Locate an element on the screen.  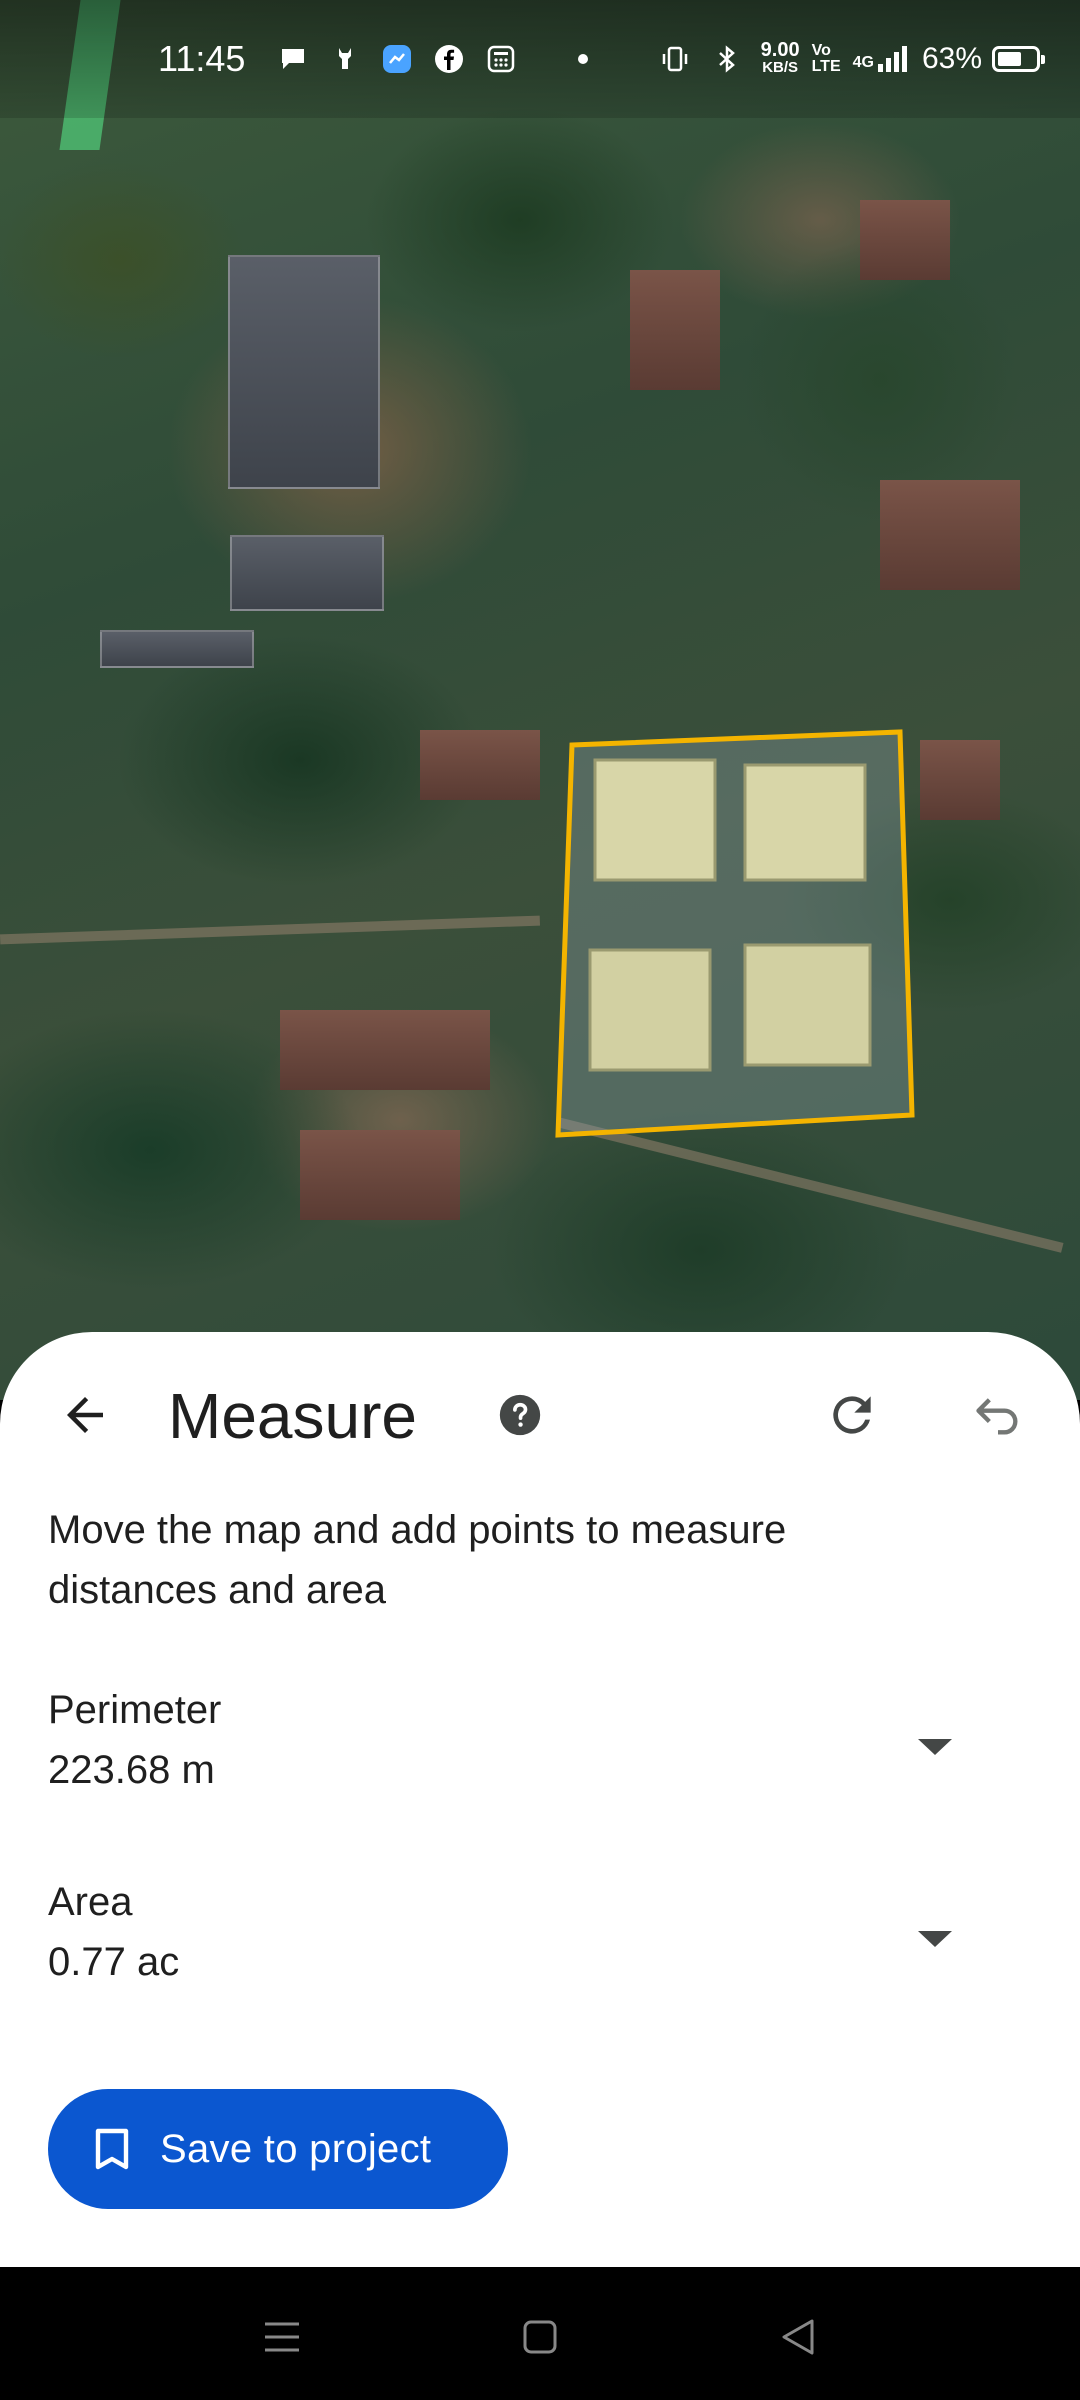
perimeter-label: Perimeter is located at coordinates (135, 1710).